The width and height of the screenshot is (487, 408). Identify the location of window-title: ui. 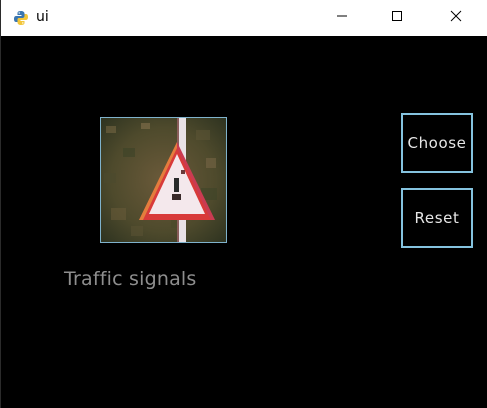
(42, 17).